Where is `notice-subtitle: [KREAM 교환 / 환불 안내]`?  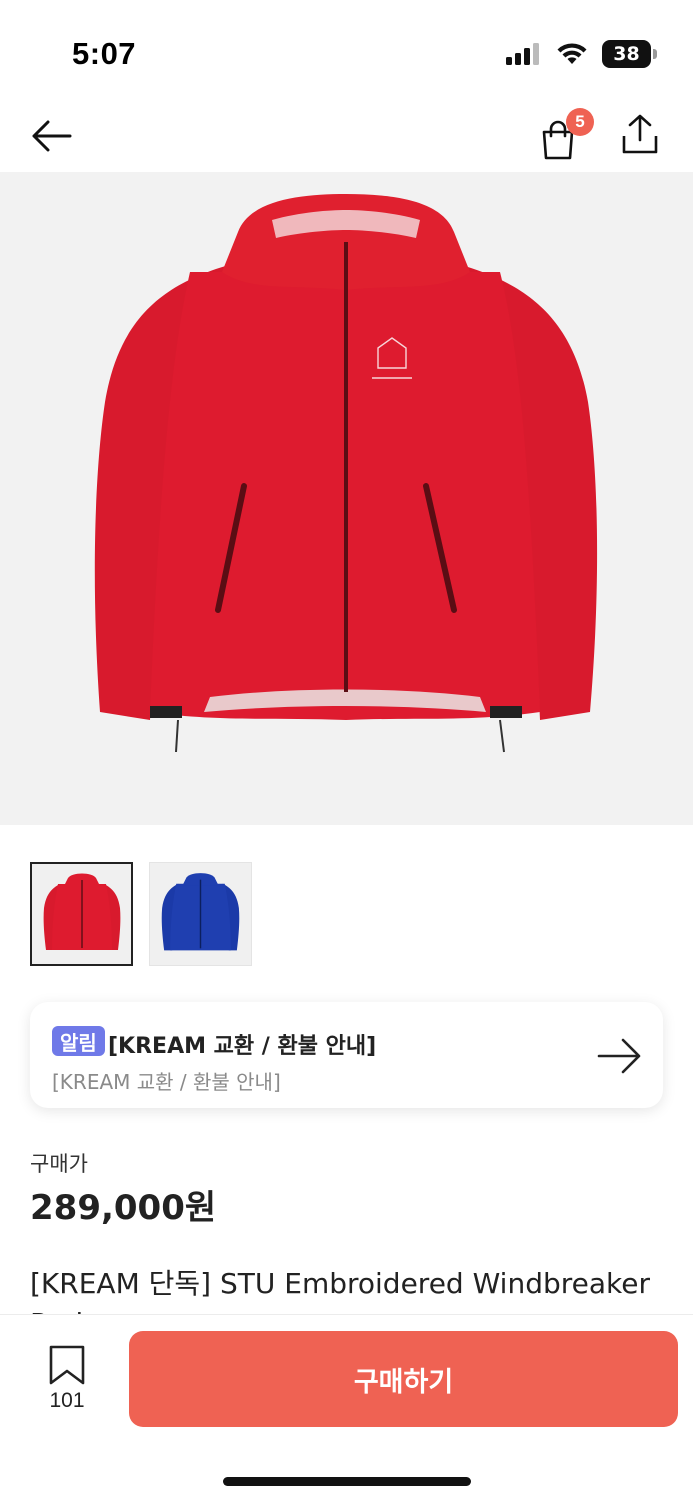
notice-subtitle: [KREAM 교환 / 환불 안내] is located at coordinates (166, 1082).